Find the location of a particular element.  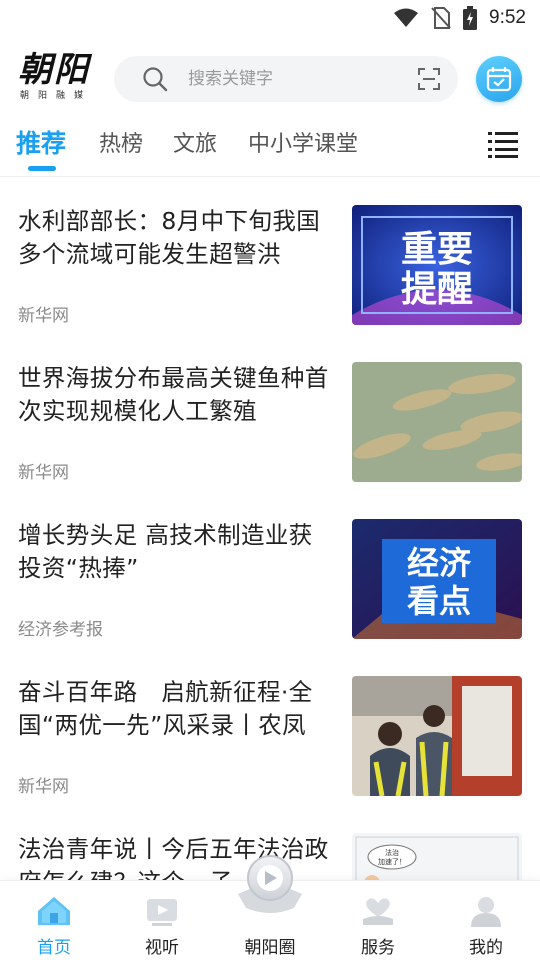

calendar-button is located at coordinates (499, 79).